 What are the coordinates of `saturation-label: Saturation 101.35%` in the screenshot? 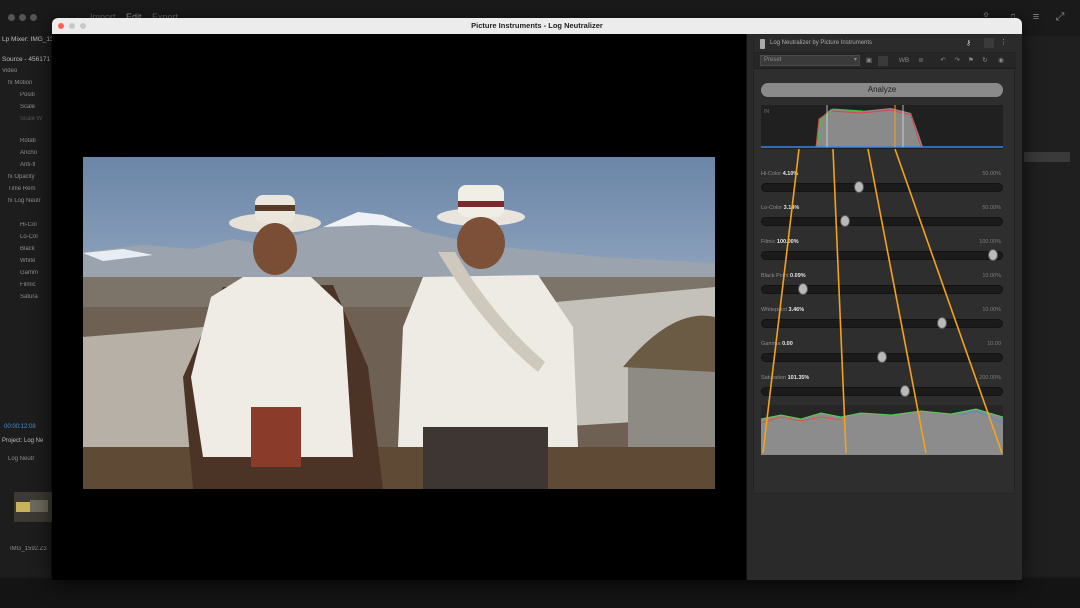 It's located at (785, 378).